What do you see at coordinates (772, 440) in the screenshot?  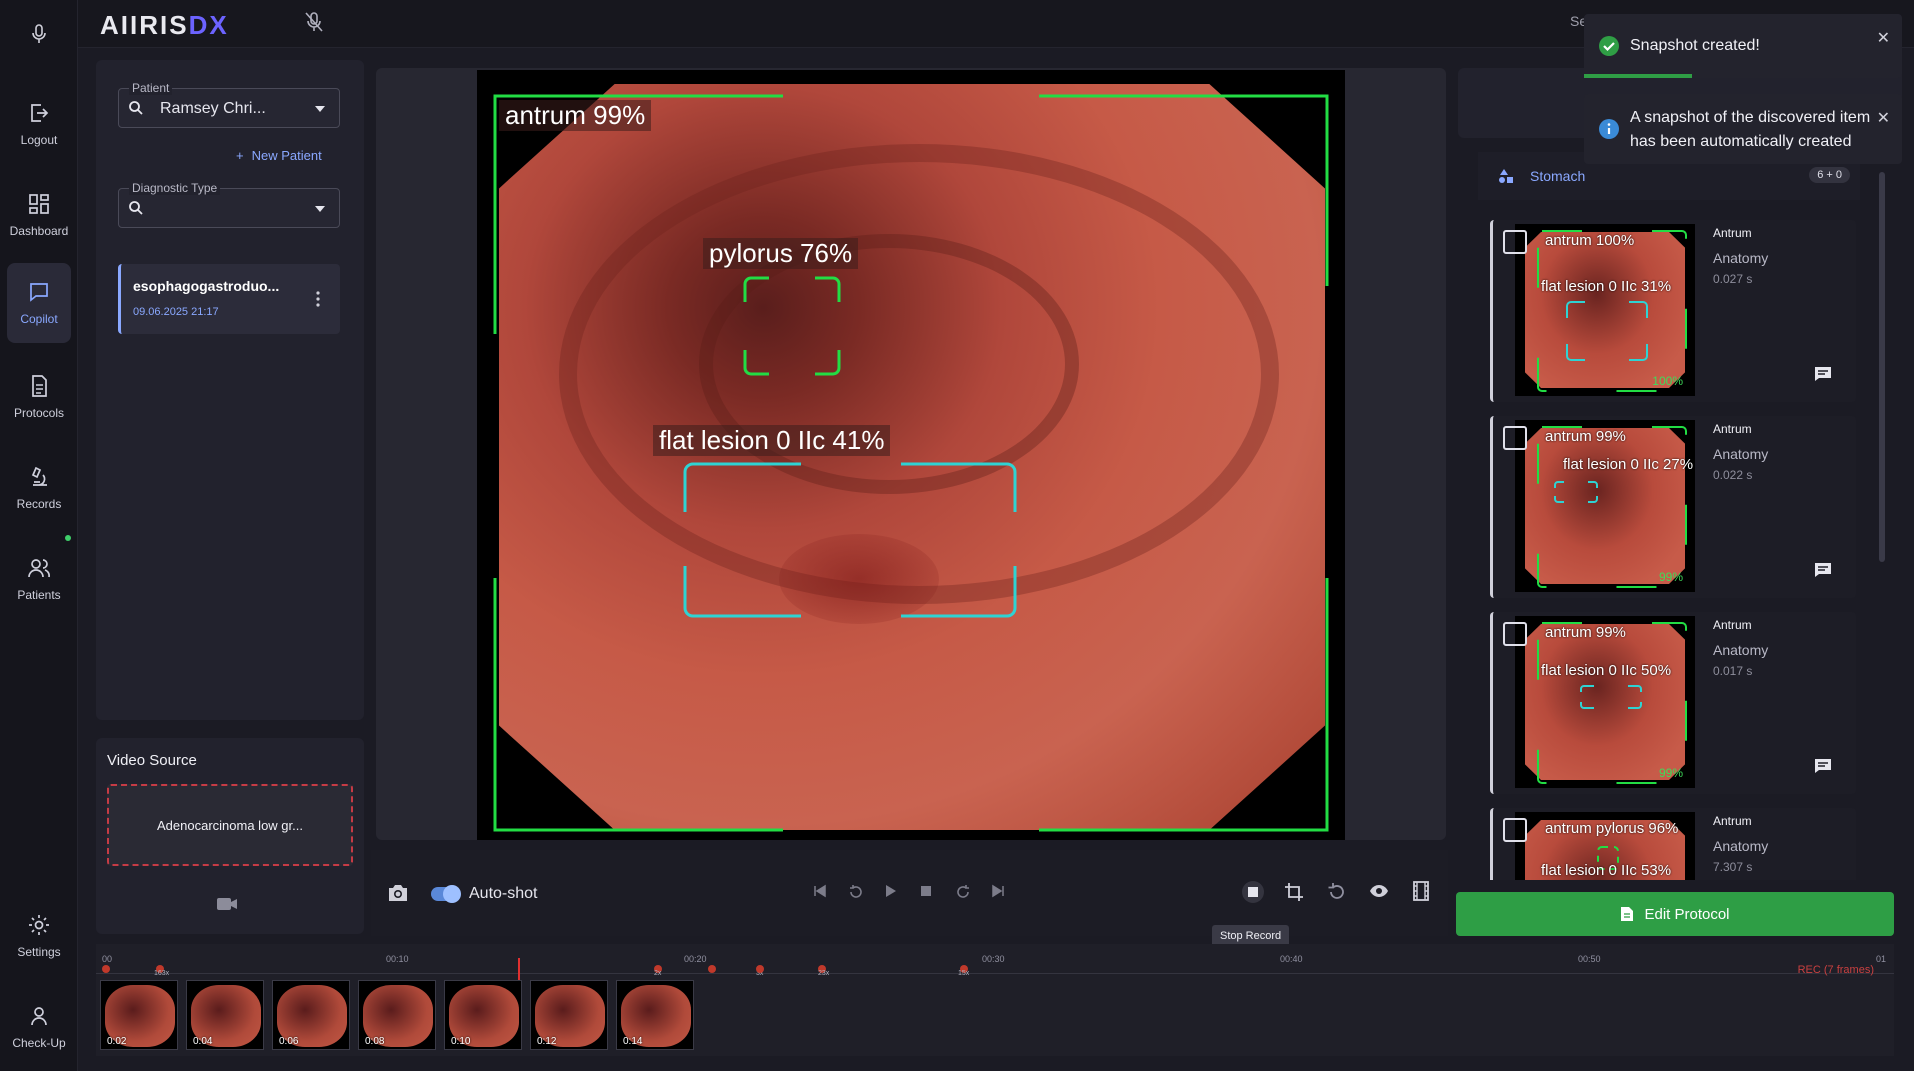 I see `lesion-detection-label: flat lesion 0 IIc 41%` at bounding box center [772, 440].